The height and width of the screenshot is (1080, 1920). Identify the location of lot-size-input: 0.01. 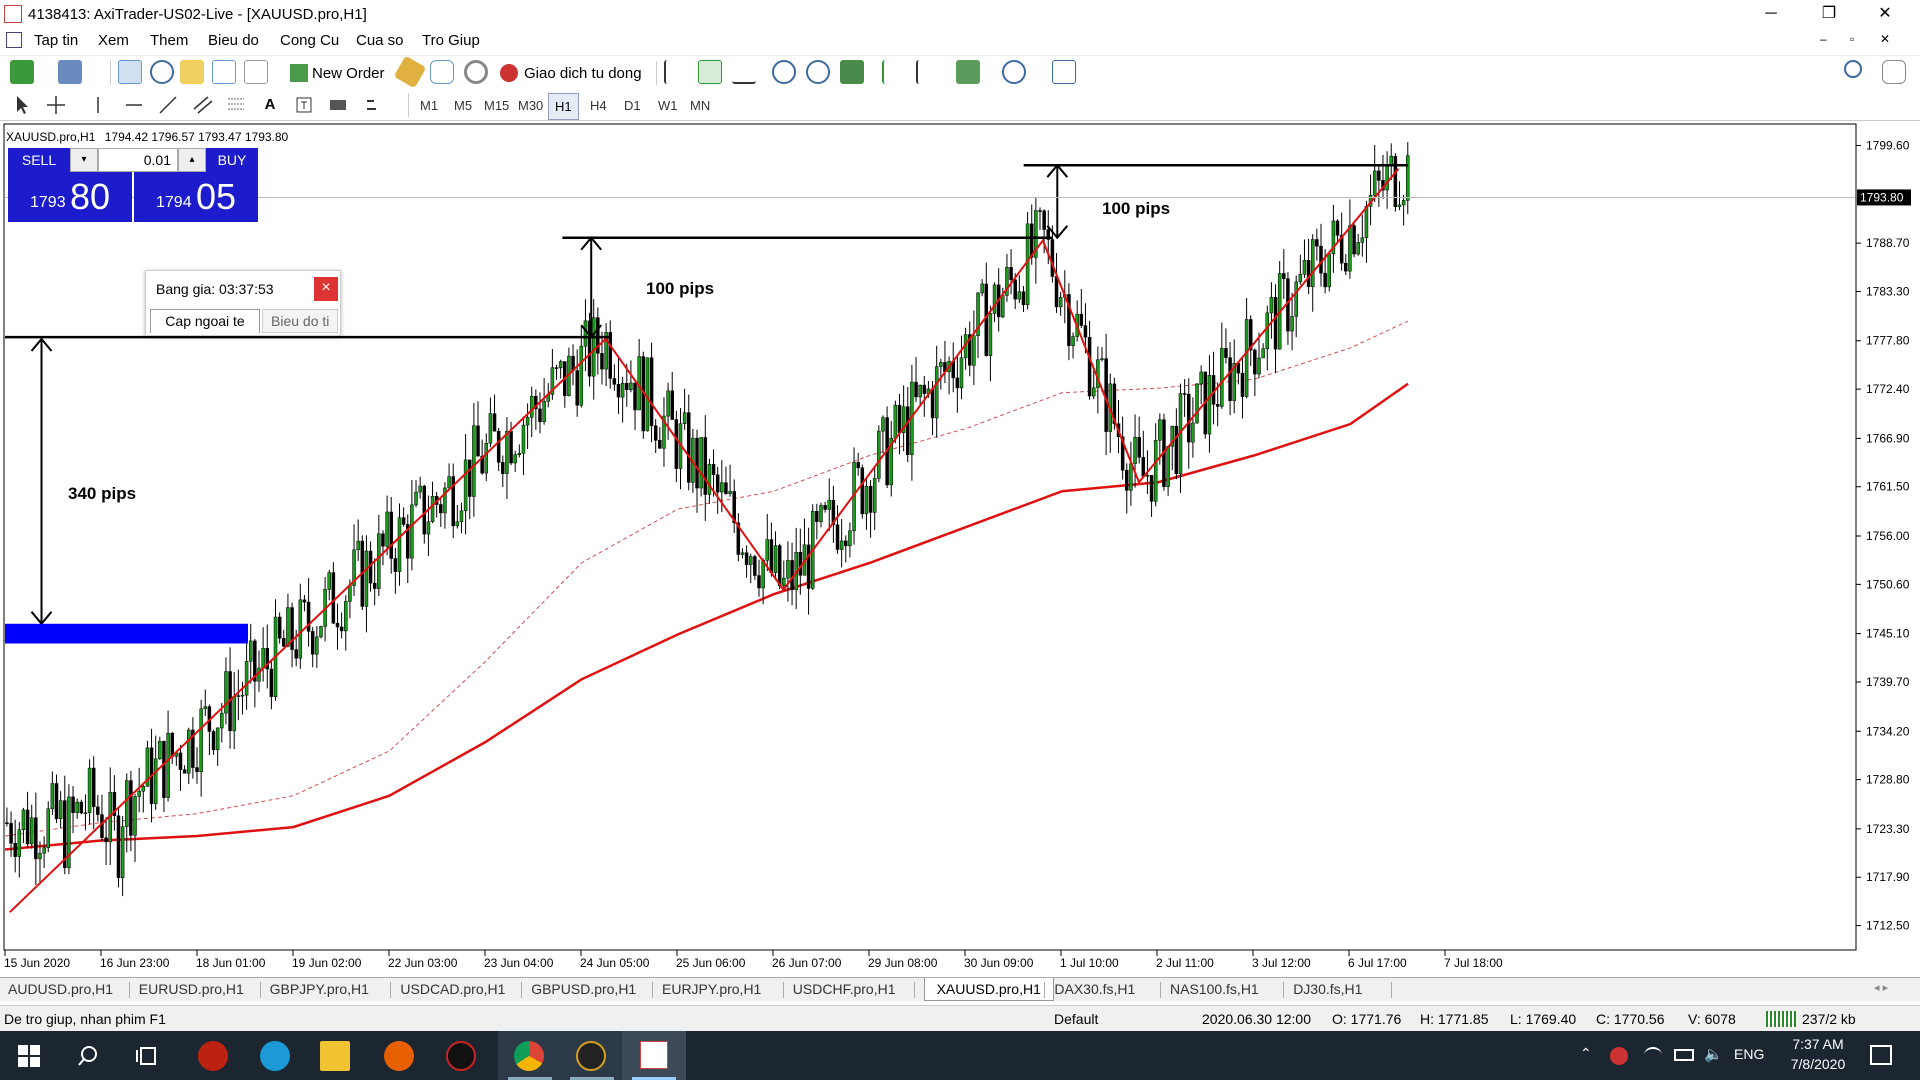
(138, 160).